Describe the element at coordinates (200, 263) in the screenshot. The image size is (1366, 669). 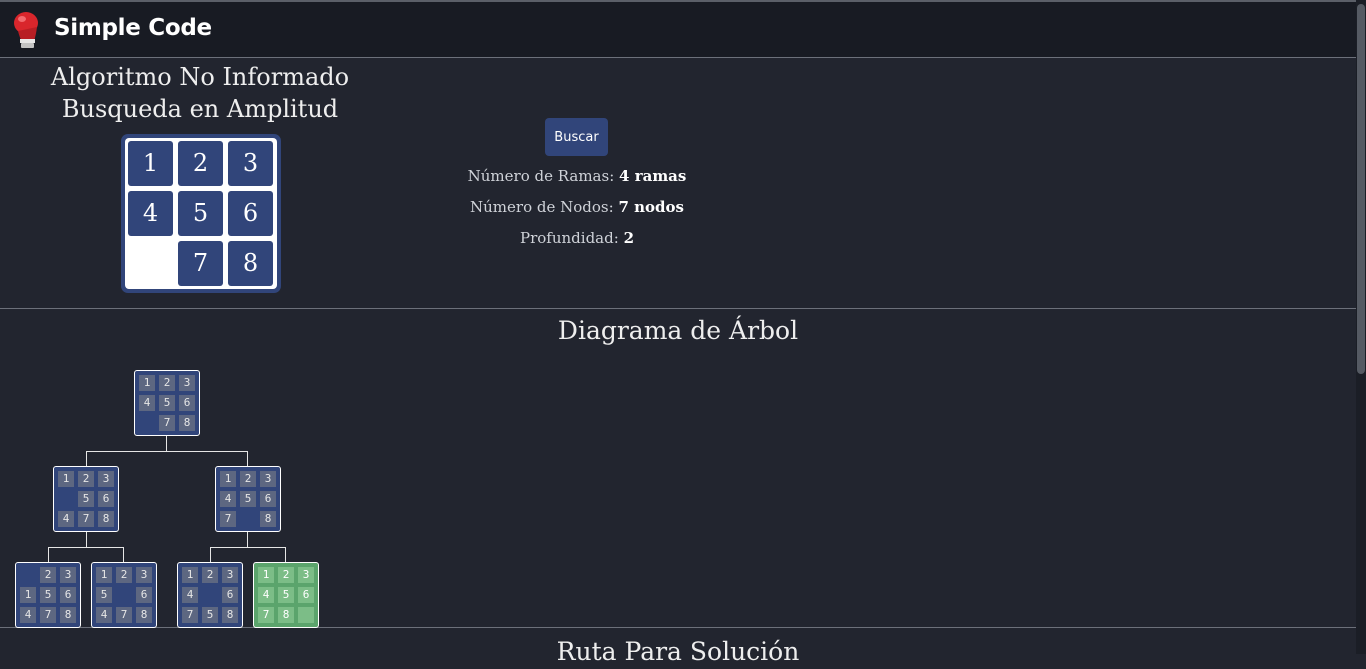
I see `puzzle-tile: 7` at that location.